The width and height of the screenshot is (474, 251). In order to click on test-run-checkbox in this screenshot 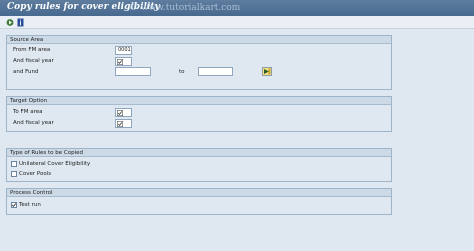, I will do `click(14, 205)`.